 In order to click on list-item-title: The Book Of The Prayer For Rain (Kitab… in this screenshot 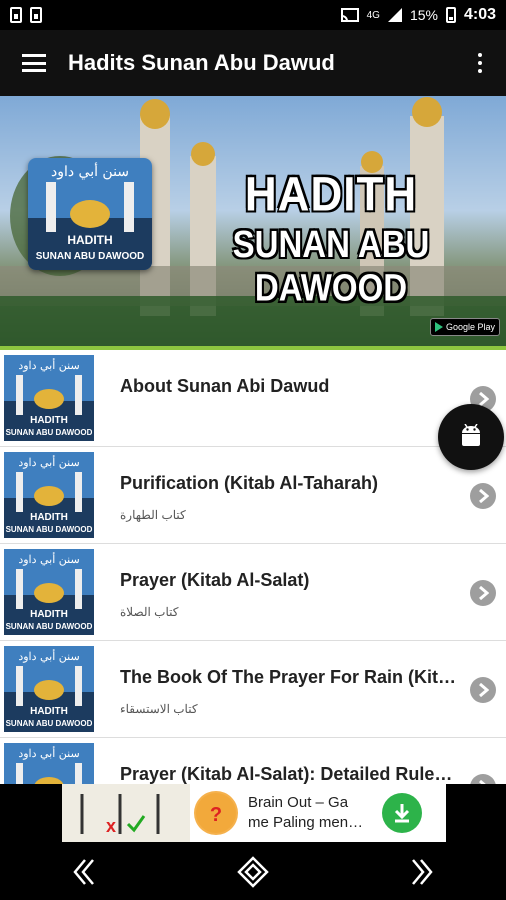, I will do `click(290, 677)`.